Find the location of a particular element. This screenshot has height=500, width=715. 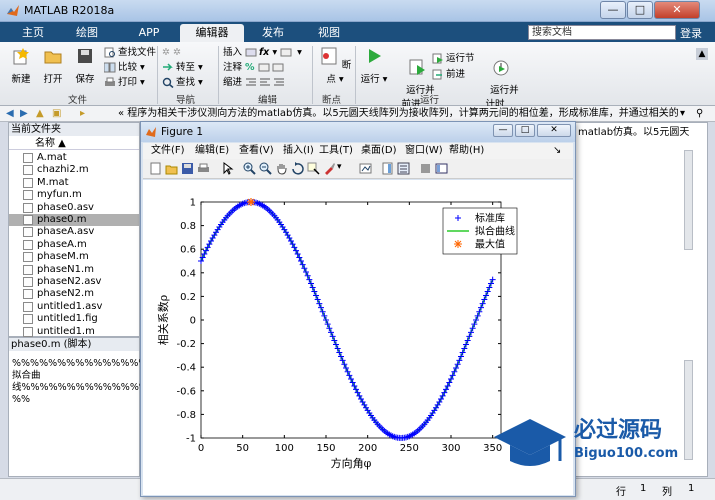

figure-minimize-button: — is located at coordinates (503, 130).